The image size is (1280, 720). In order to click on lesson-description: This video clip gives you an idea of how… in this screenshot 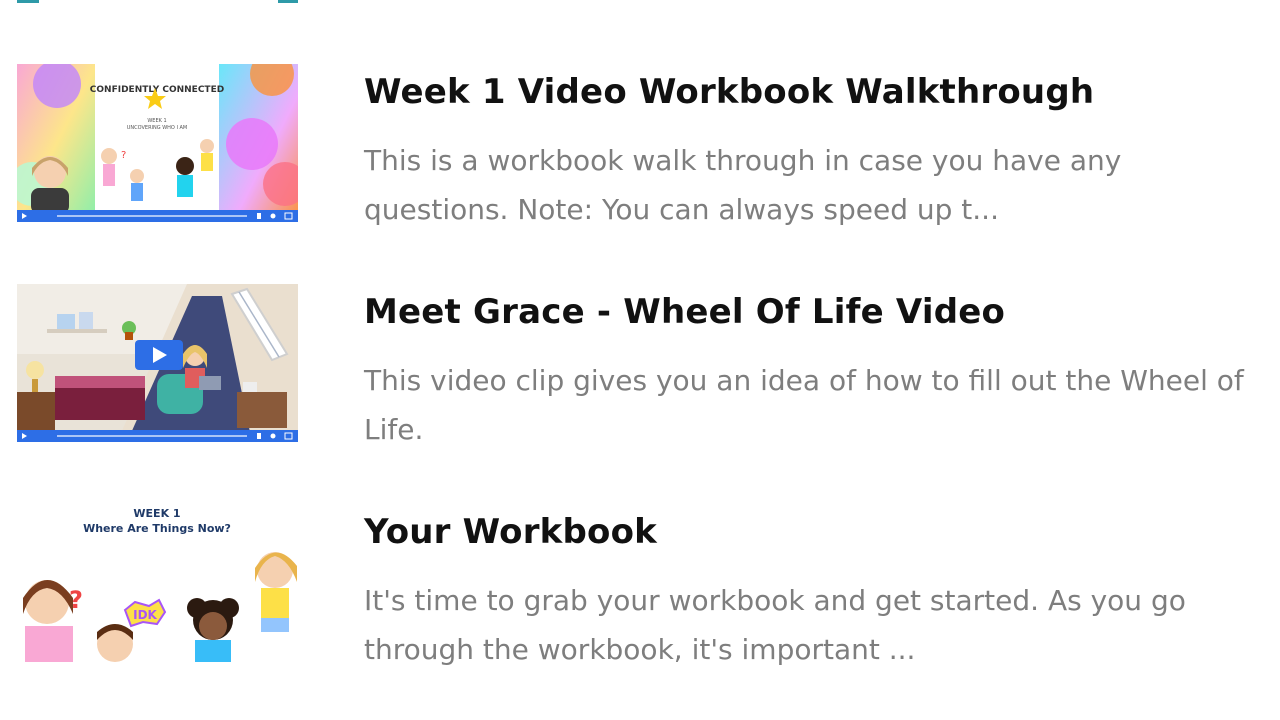, I will do `click(804, 405)`.